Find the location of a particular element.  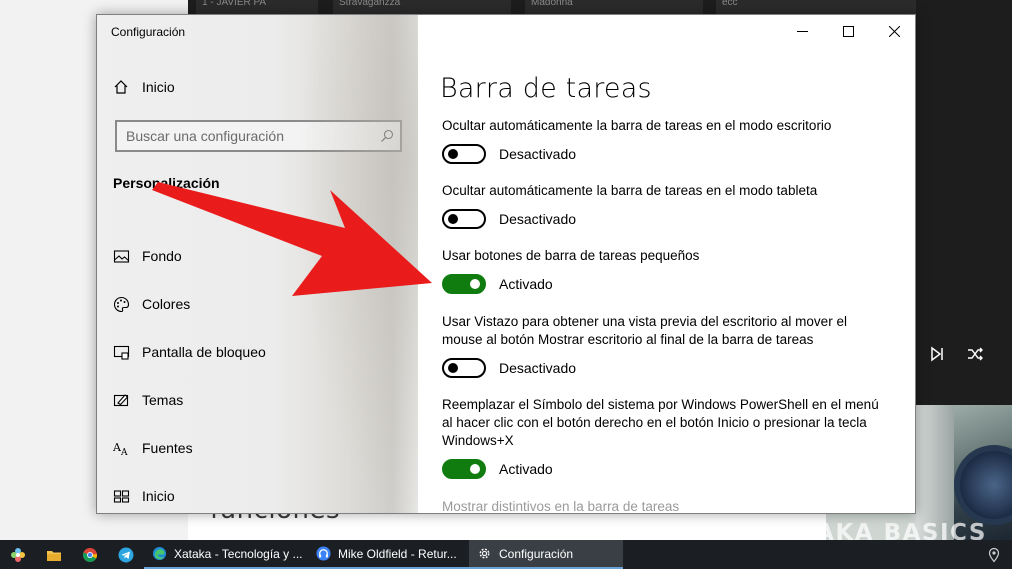

chrome-icon is located at coordinates (90, 554).